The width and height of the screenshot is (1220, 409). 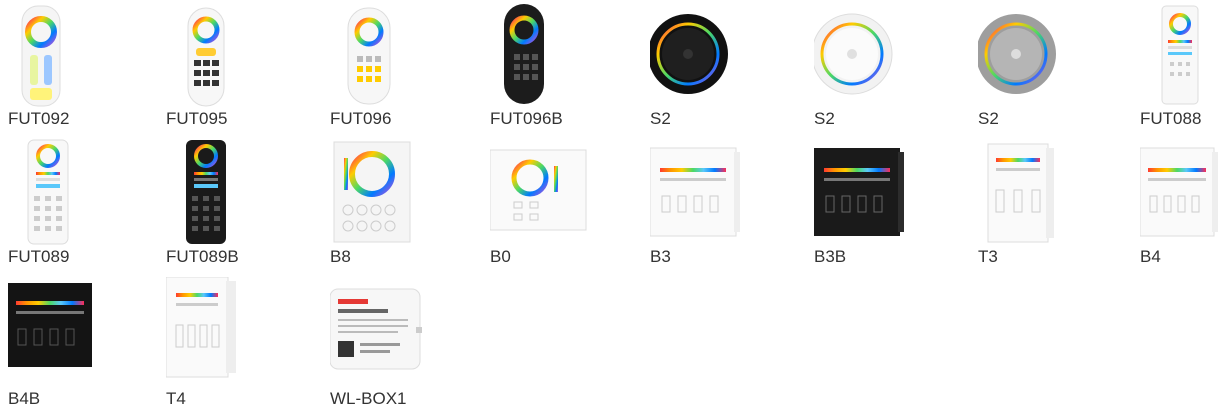 What do you see at coordinates (830, 256) in the screenshot?
I see `product-label: B3B` at bounding box center [830, 256].